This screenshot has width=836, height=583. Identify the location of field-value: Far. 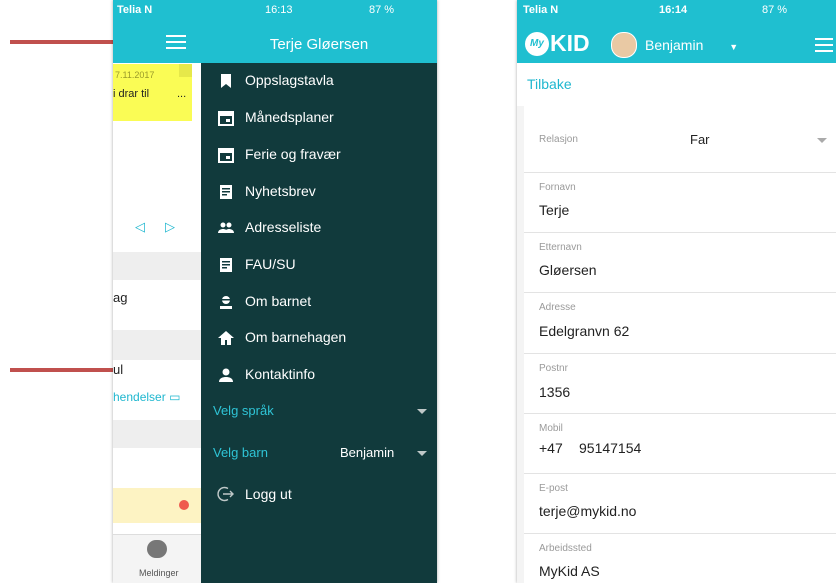
(700, 139).